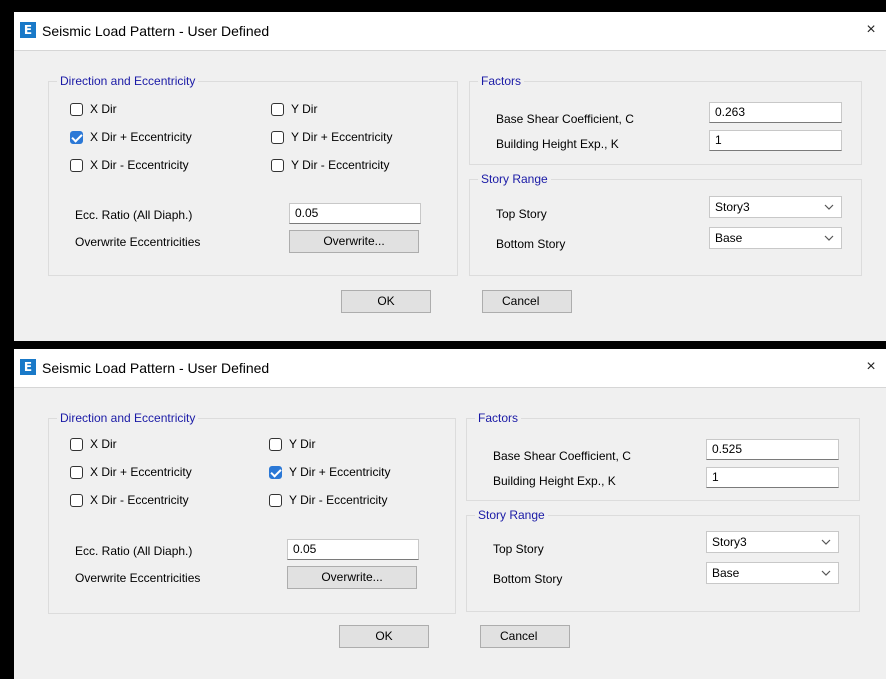 The image size is (886, 679). I want to click on base-shear-input: 0.525, so click(772, 449).